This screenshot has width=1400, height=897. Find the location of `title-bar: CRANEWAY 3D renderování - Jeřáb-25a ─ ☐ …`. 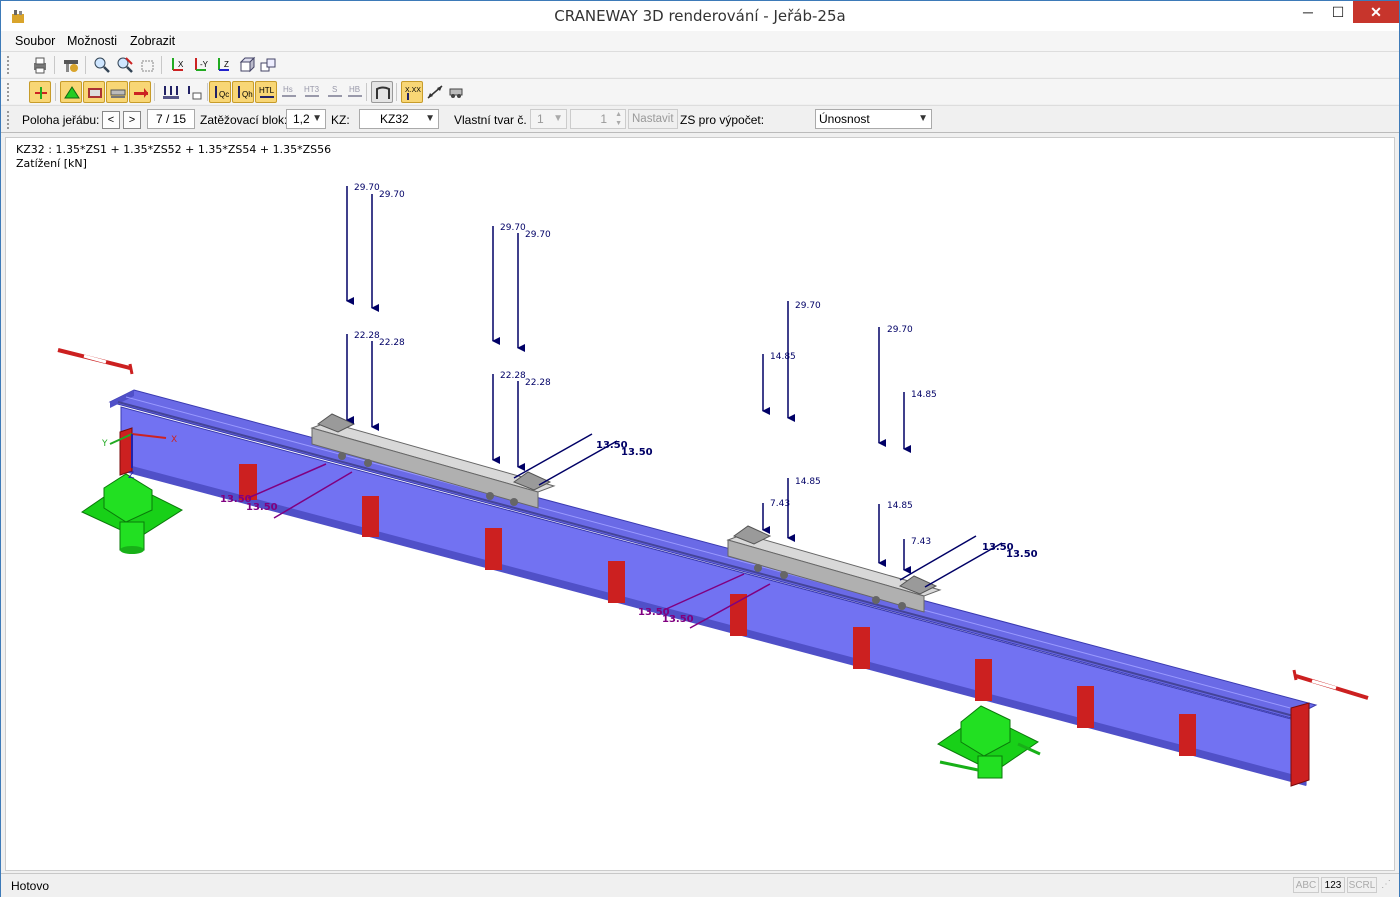

title-bar: CRANEWAY 3D renderování - Jeřáb-25a ─ ☐ … is located at coordinates (700, 16).